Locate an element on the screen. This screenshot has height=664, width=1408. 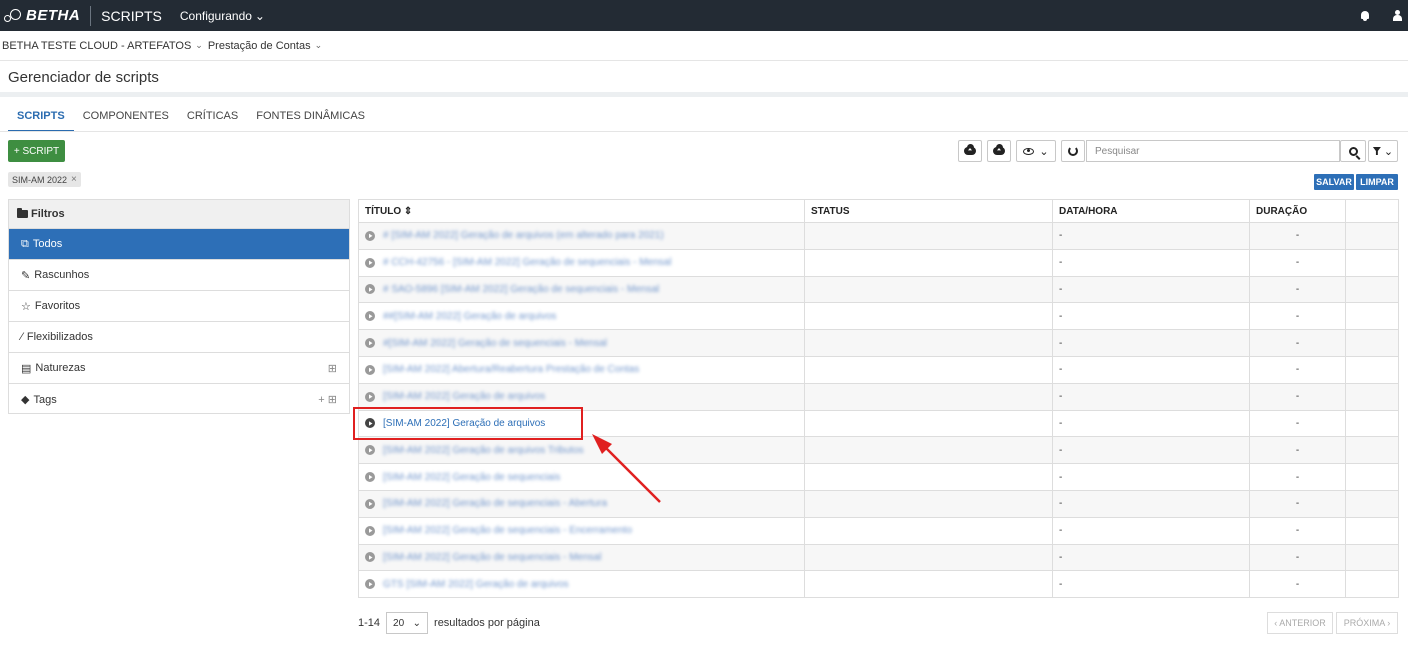
download-button is located at coordinates (999, 151).